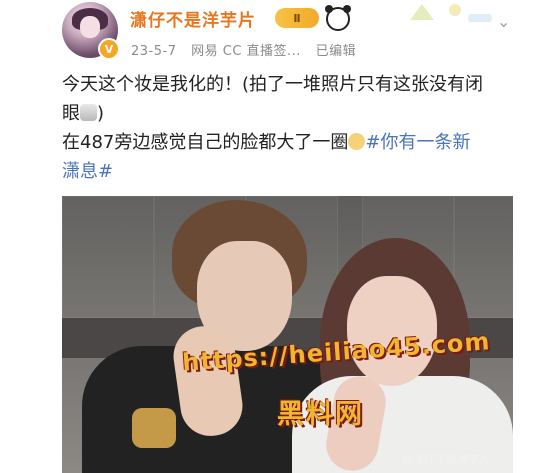  I want to click on bottle-emoji-icon, so click(88, 112).